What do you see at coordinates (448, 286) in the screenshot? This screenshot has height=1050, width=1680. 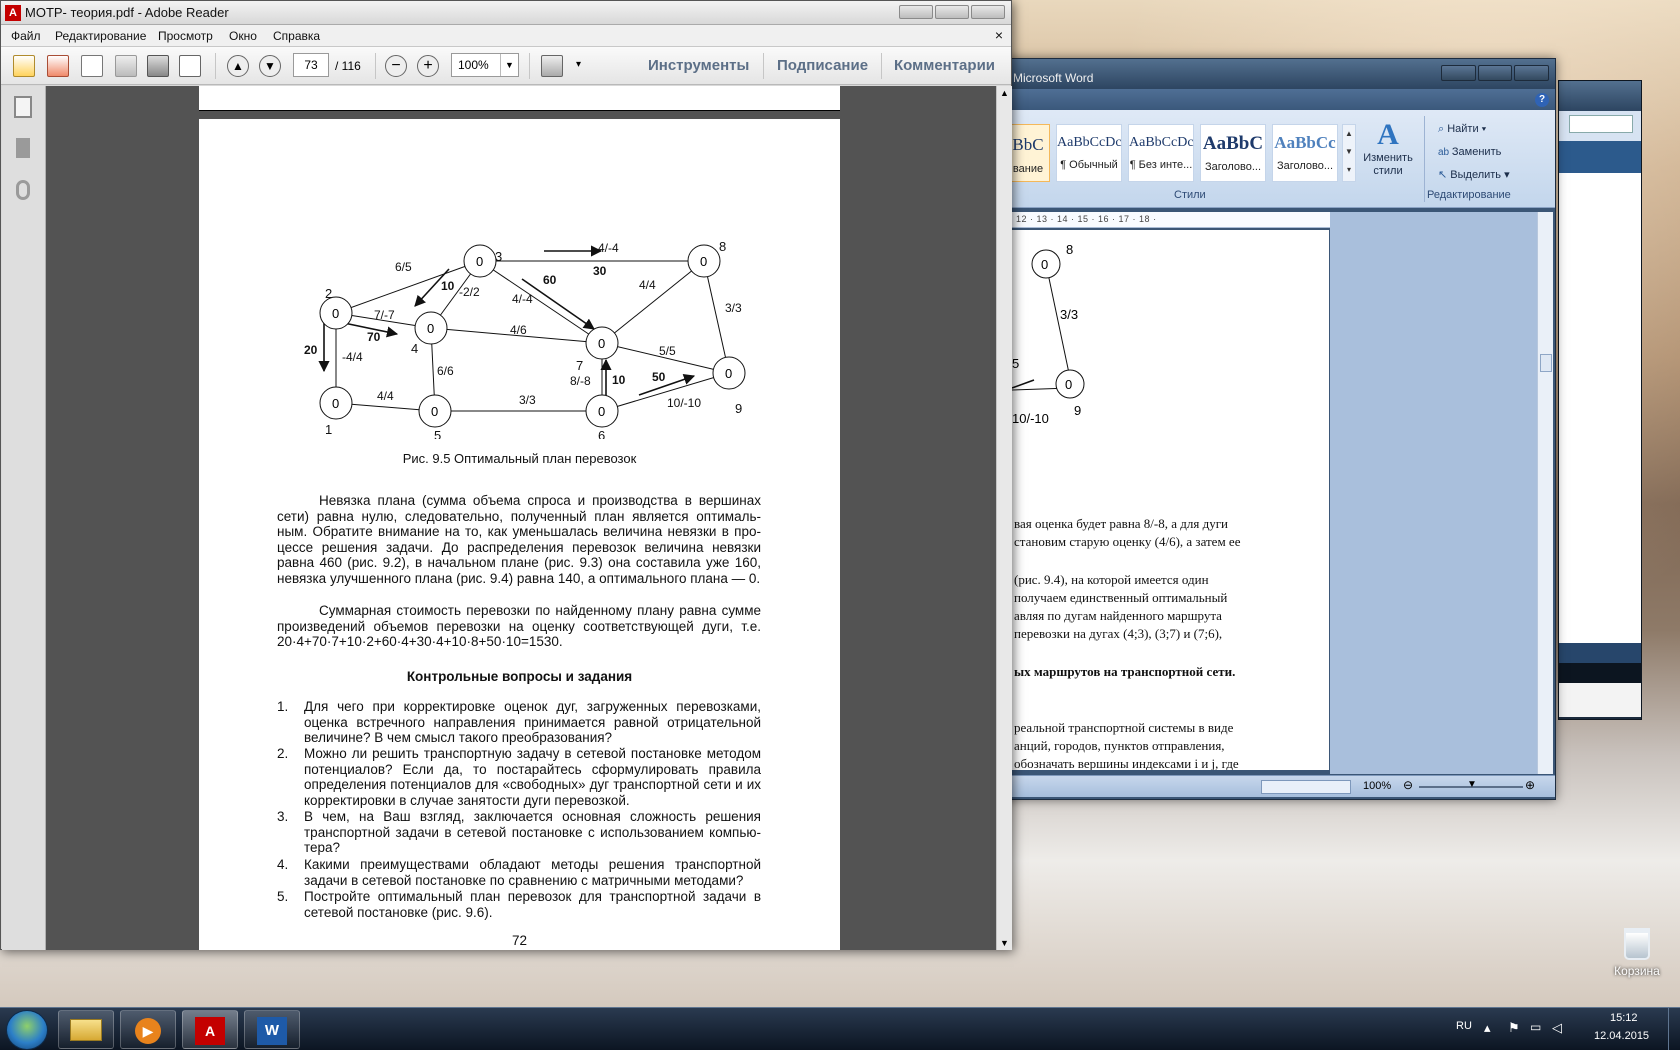 I see `flow-label: 10` at bounding box center [448, 286].